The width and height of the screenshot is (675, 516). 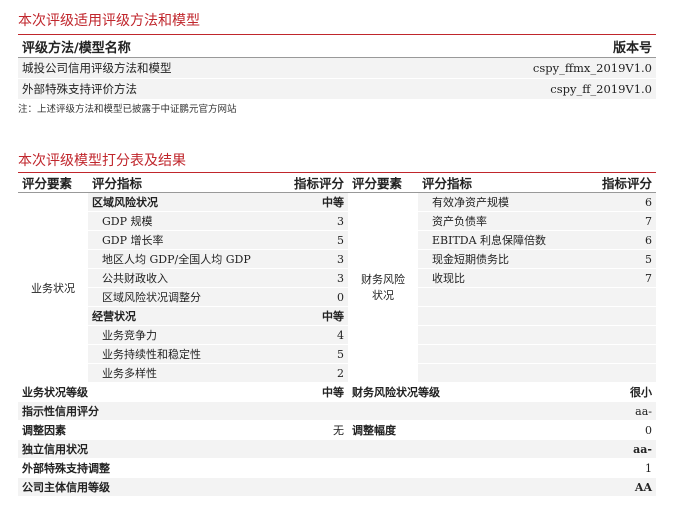 I want to click on table-row: 业务竞争力 4, so click(x=337, y=335).